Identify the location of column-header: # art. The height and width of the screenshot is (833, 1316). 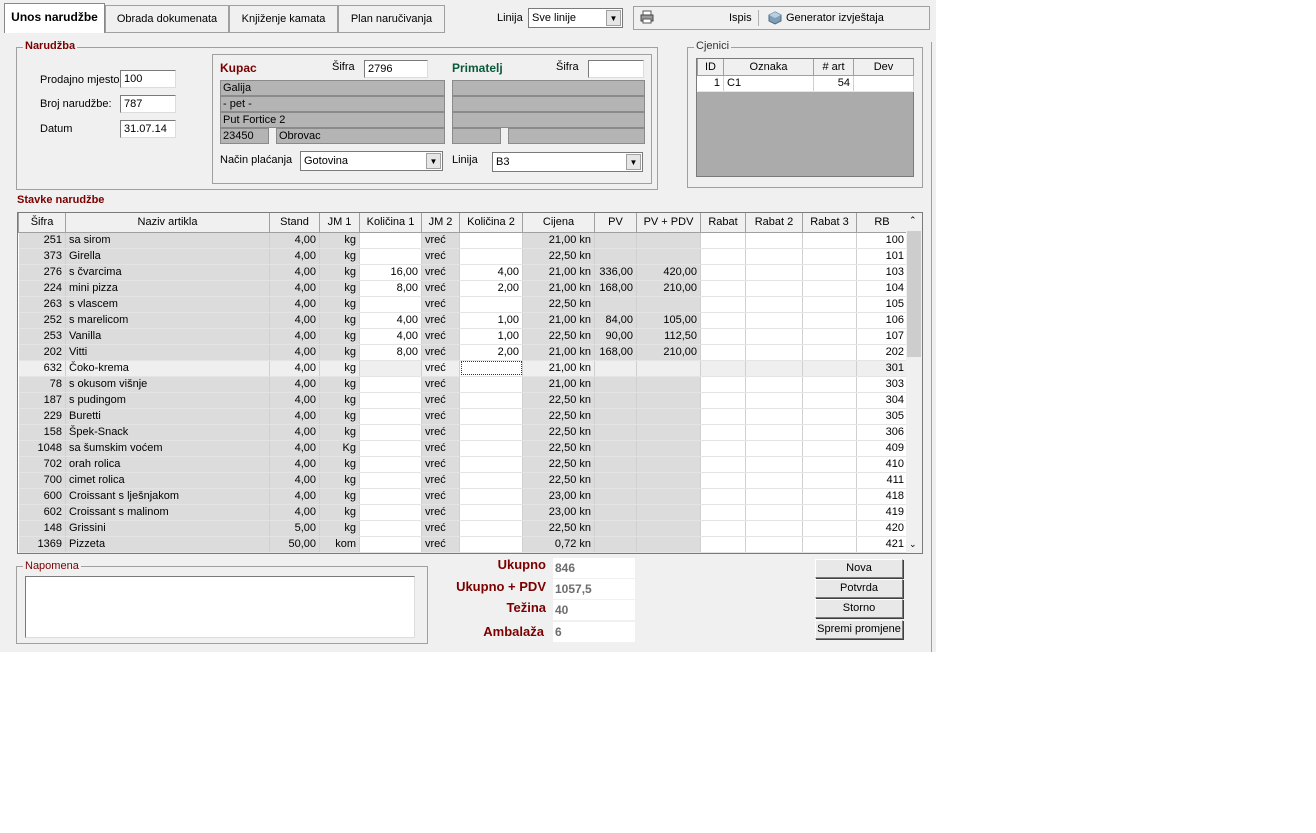
(833, 67).